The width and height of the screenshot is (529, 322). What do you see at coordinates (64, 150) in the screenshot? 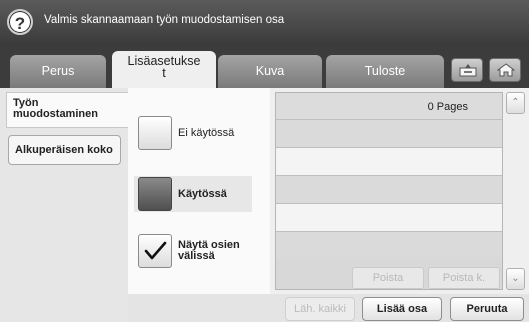
I see `menu-item-alkuperaisen-koko: Alkuperäisen koko` at bounding box center [64, 150].